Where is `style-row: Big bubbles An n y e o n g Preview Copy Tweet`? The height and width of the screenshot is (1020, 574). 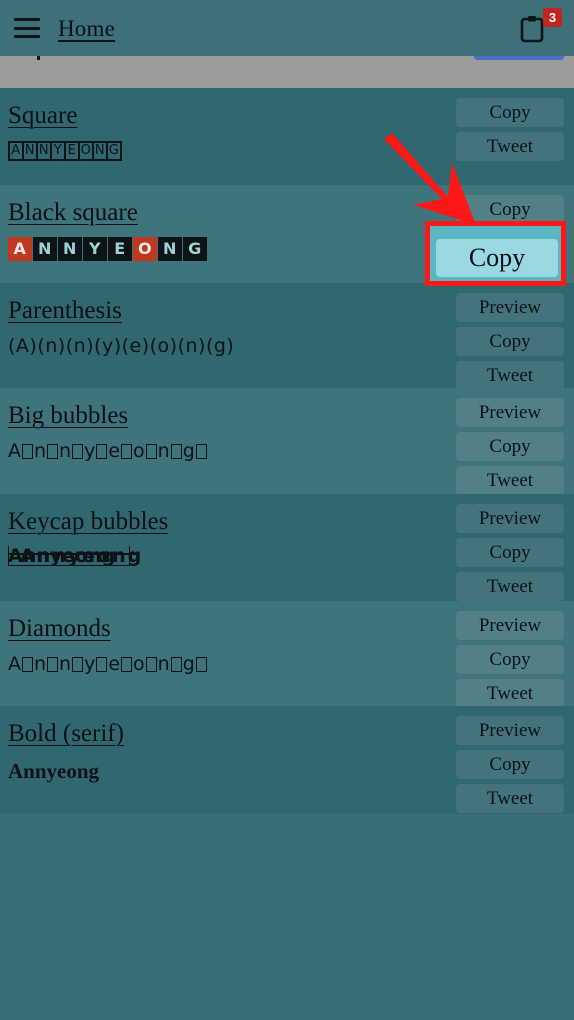 style-row: Big bubbles An n y e o n g Preview Copy Tweet is located at coordinates (287, 442).